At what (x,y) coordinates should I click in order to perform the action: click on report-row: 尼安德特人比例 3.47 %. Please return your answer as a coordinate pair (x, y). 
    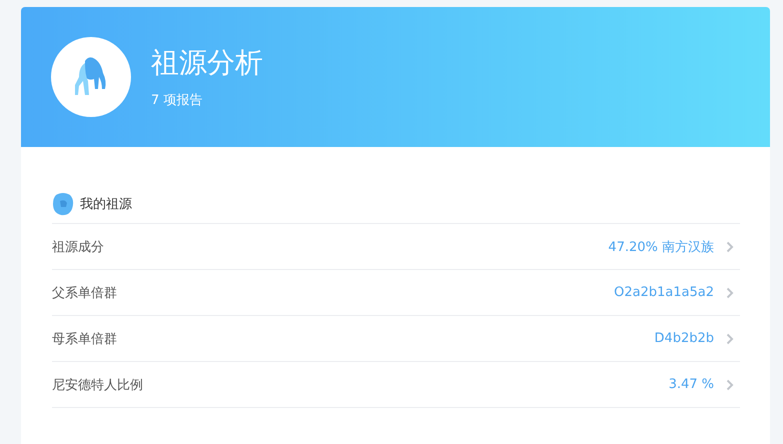
    Looking at the image, I should click on (396, 385).